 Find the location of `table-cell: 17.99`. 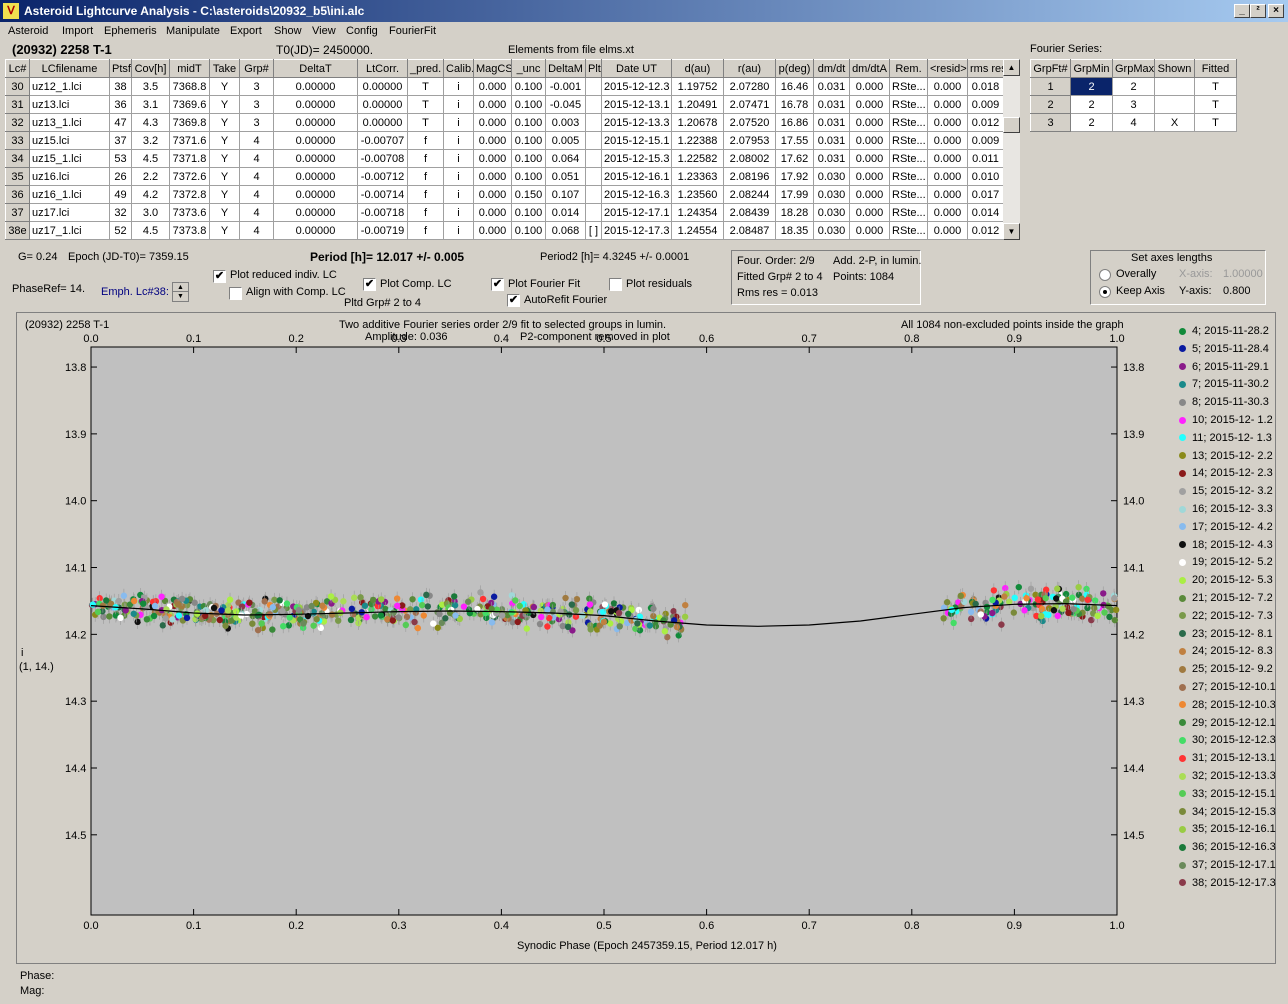

table-cell: 17.99 is located at coordinates (794, 194).